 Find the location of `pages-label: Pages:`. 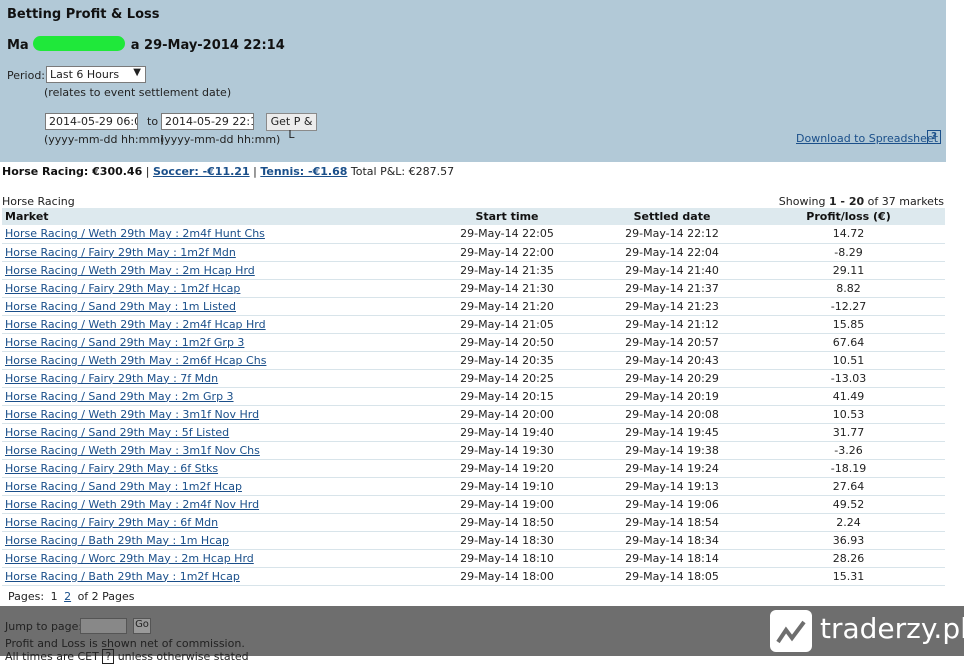

pages-label: Pages: is located at coordinates (26, 596).